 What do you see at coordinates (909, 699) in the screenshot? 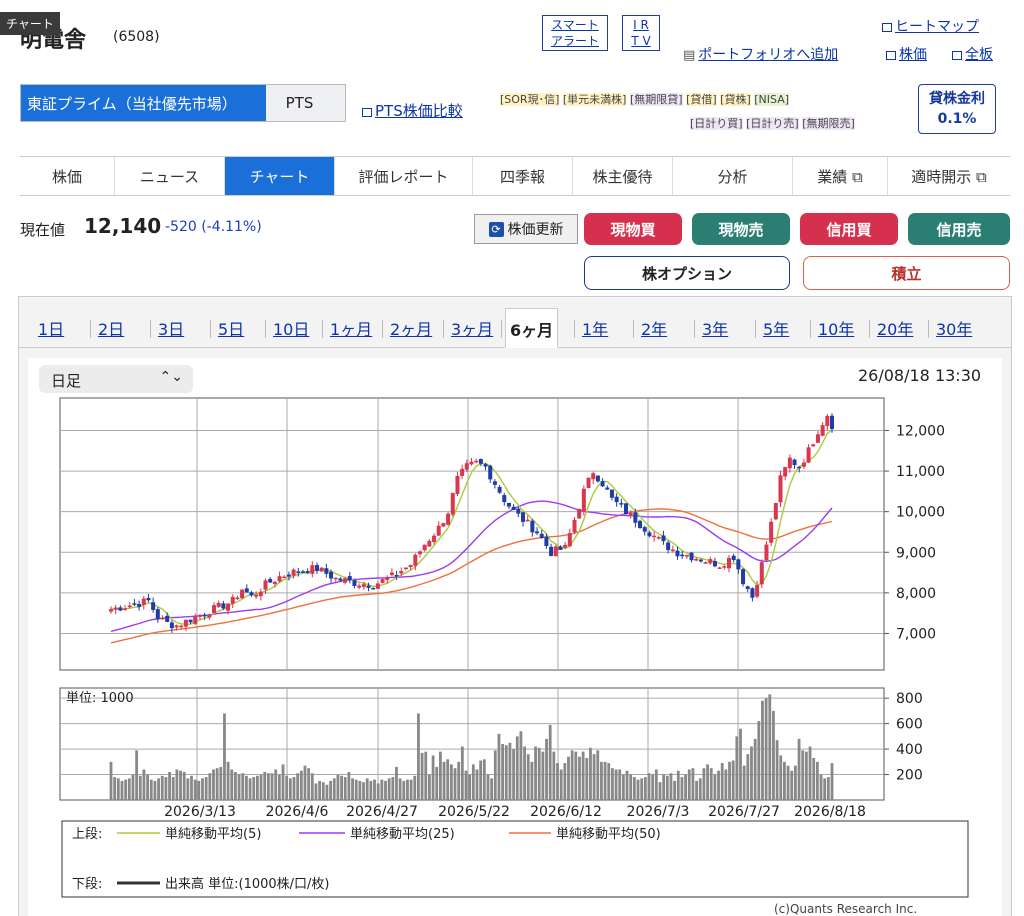
I see `volume-tick-label: 800` at bounding box center [909, 699].